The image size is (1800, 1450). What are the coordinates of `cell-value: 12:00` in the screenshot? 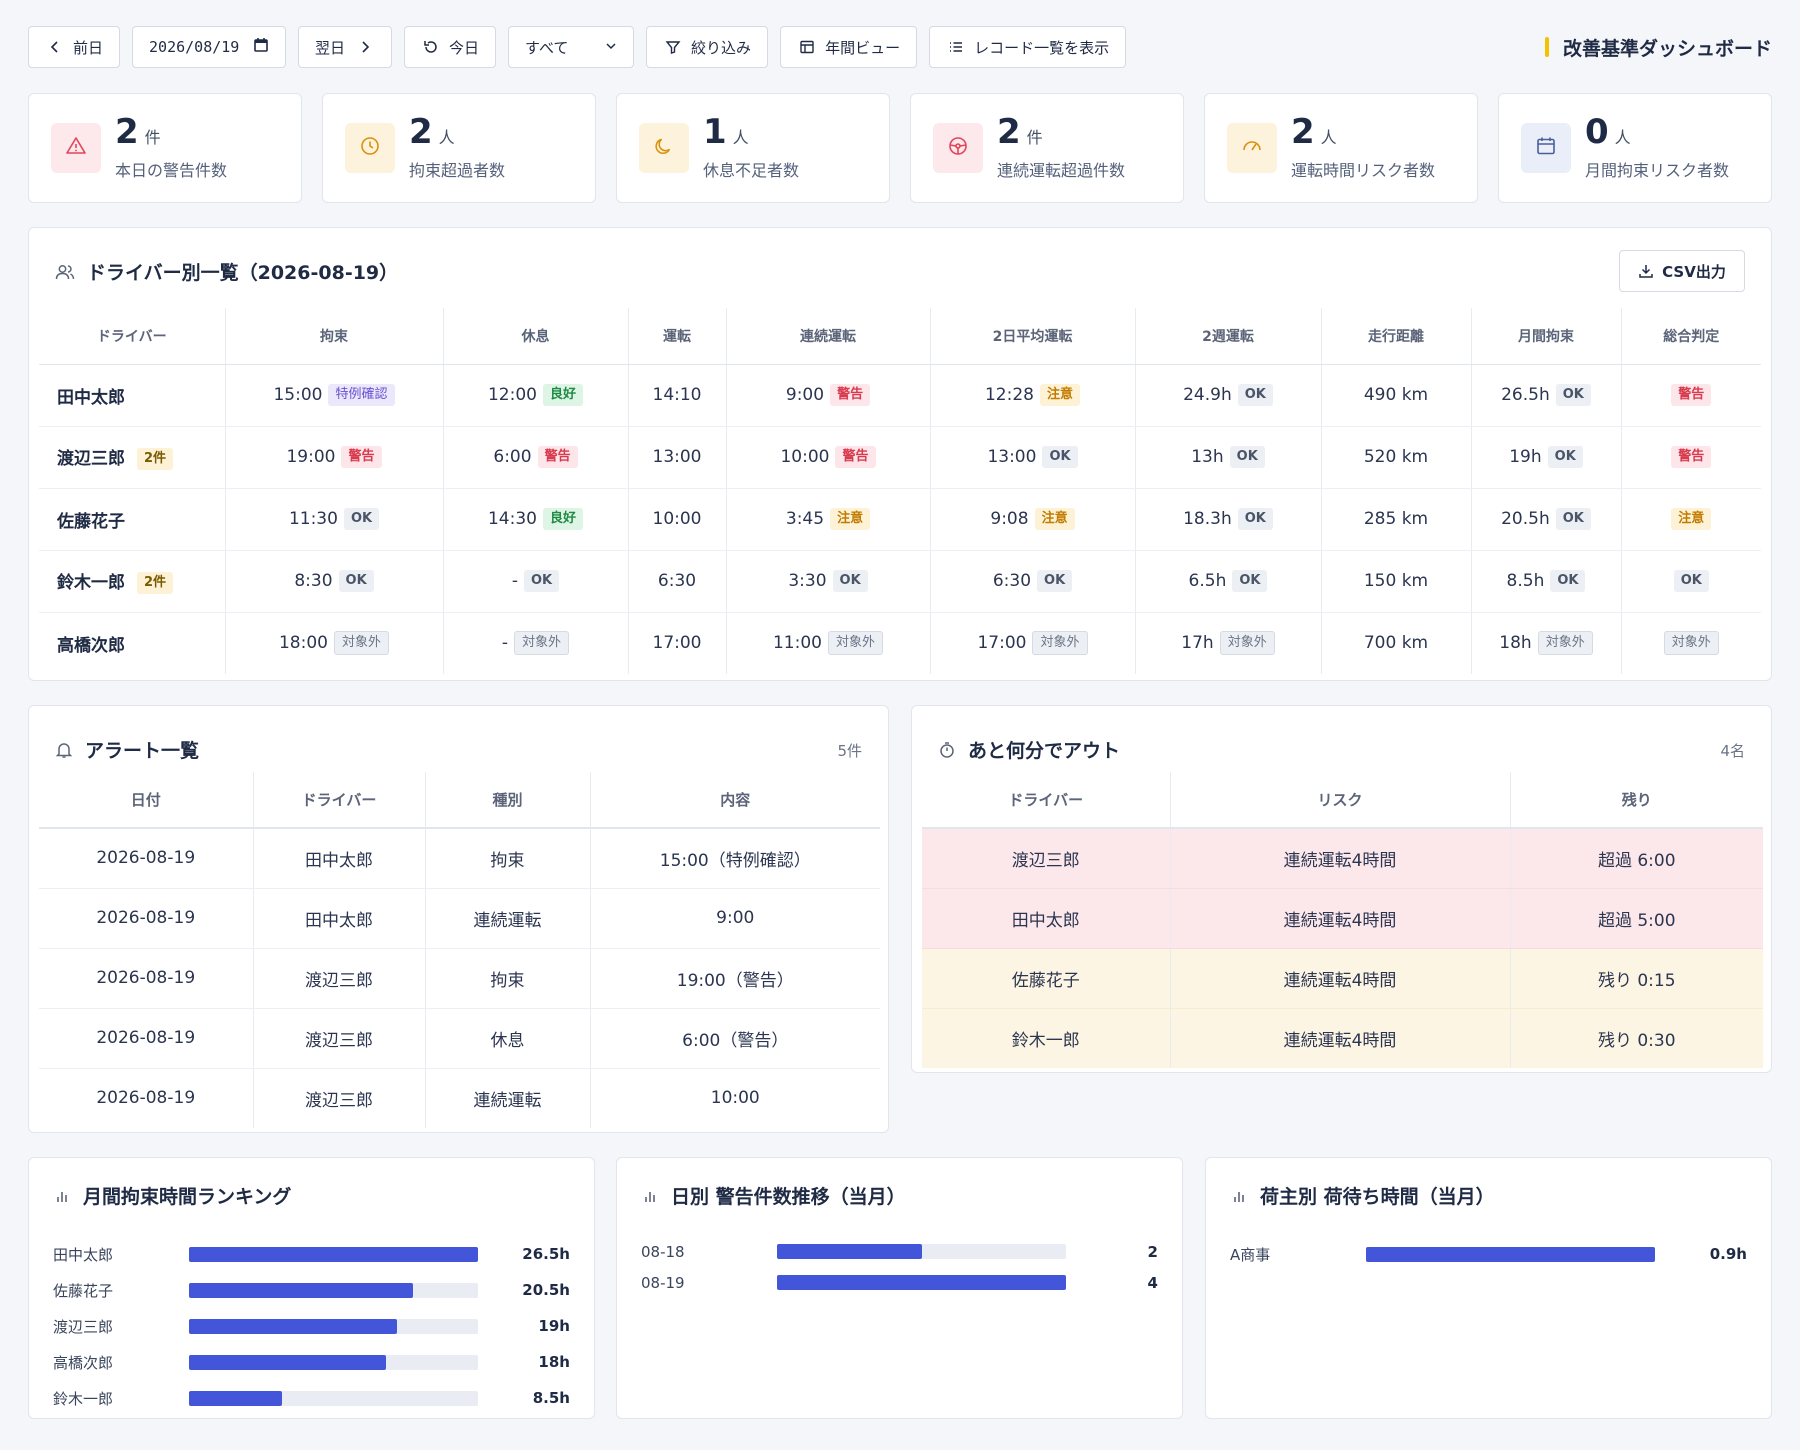 It's located at (512, 395).